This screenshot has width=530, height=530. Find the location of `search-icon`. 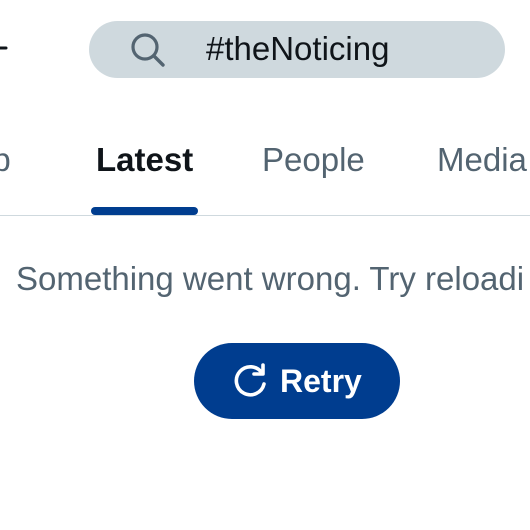

search-icon is located at coordinates (148, 50).